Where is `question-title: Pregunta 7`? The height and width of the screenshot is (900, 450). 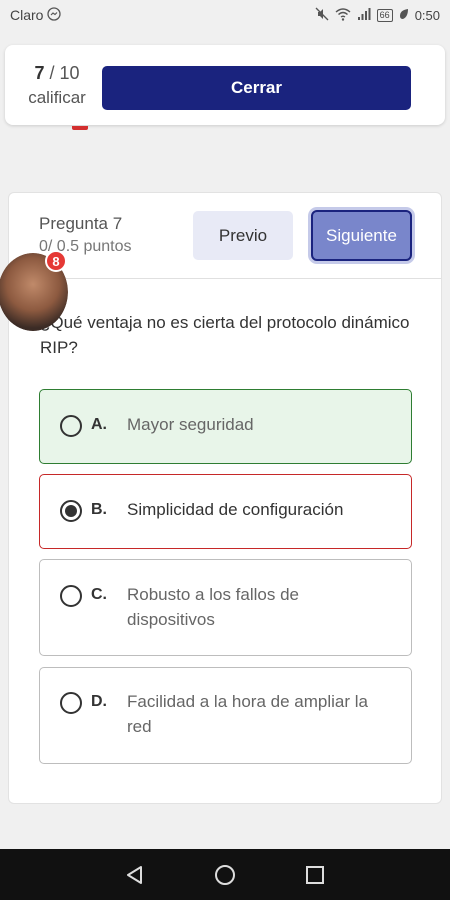 question-title: Pregunta 7 is located at coordinates (81, 223).